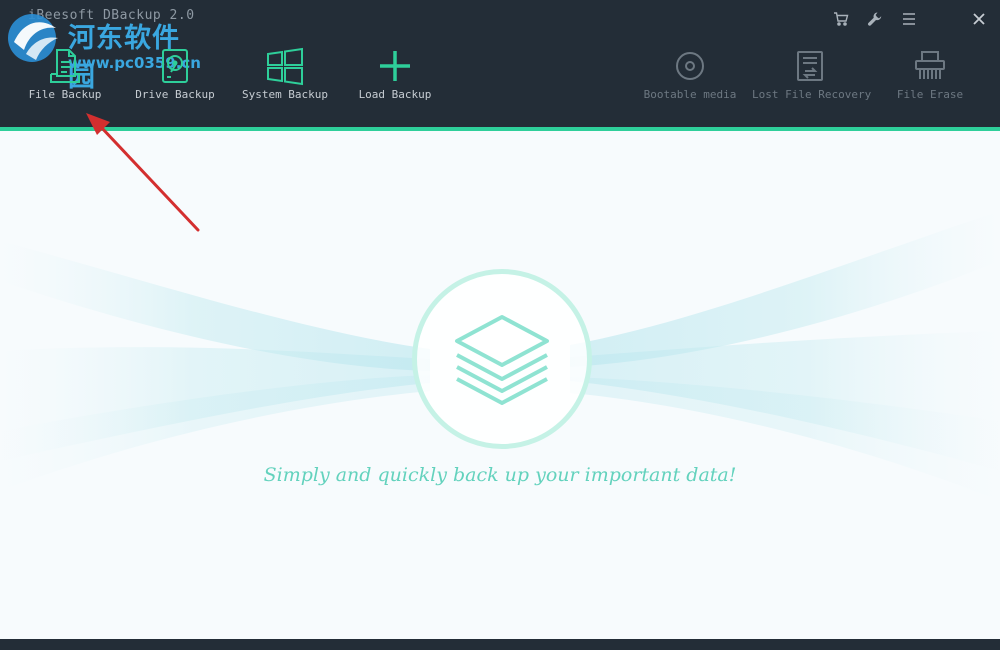 Image resolution: width=1000 pixels, height=650 pixels. What do you see at coordinates (395, 94) in the screenshot?
I see `load-backup-label: Load Backup` at bounding box center [395, 94].